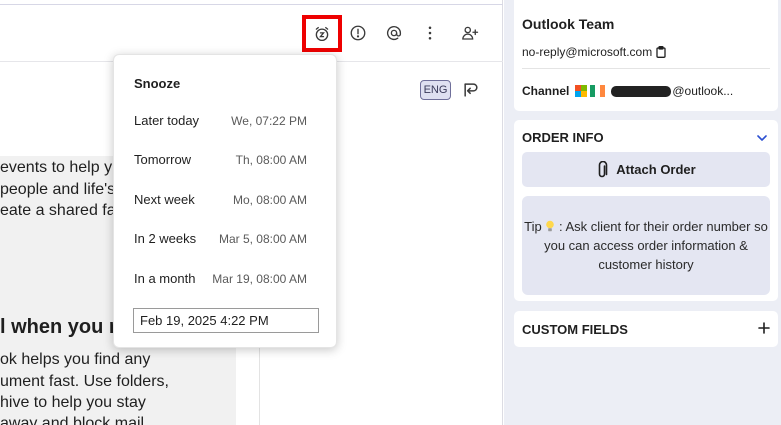 The width and height of the screenshot is (781, 425). Describe the element at coordinates (164, 199) in the screenshot. I see `snooze-option-label: Next week` at that location.